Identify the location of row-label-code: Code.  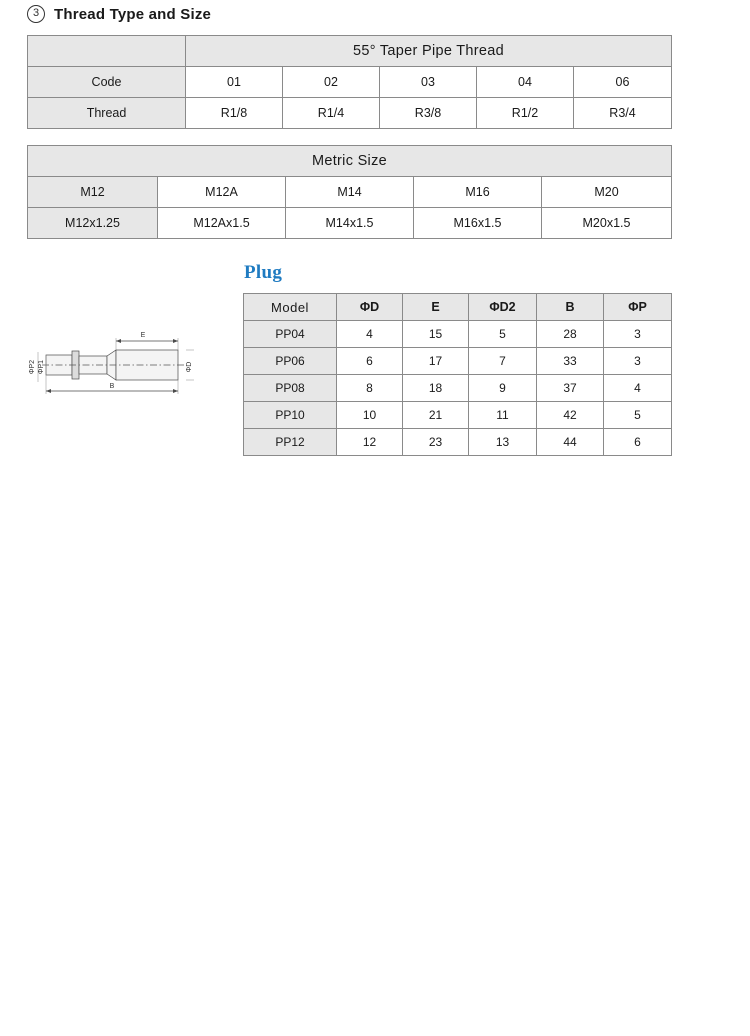
(106, 82).